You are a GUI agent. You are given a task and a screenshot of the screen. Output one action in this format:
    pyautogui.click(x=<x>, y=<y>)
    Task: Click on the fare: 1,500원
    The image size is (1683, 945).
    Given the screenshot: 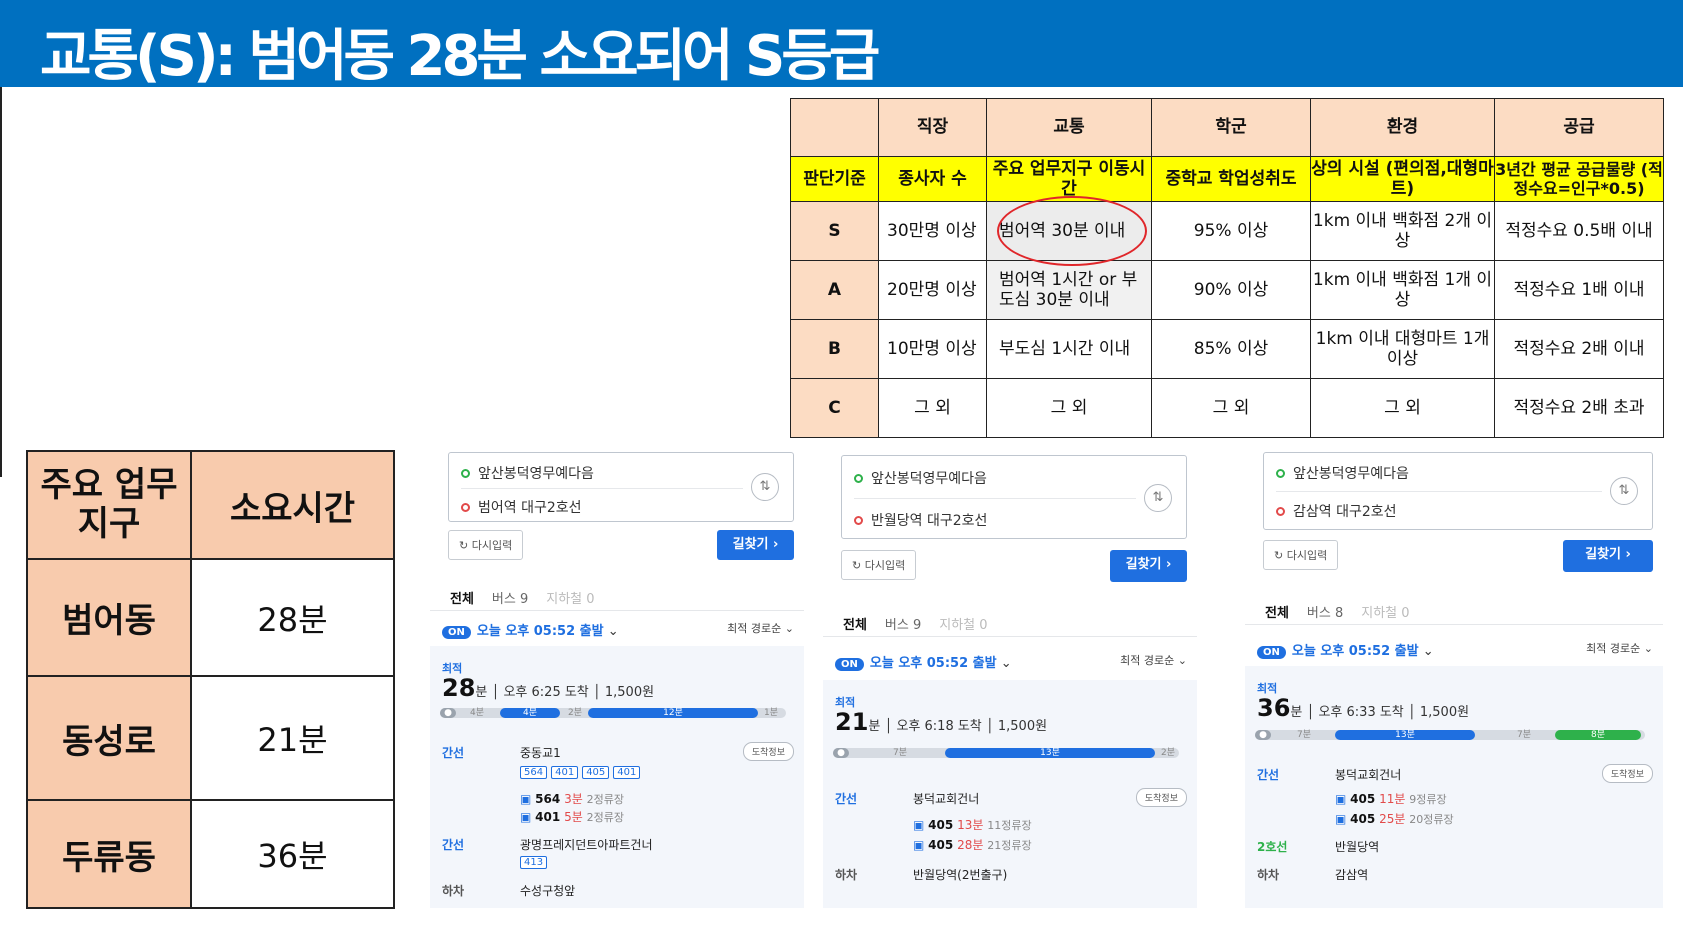 What is the action you would take?
    pyautogui.click(x=1022, y=726)
    